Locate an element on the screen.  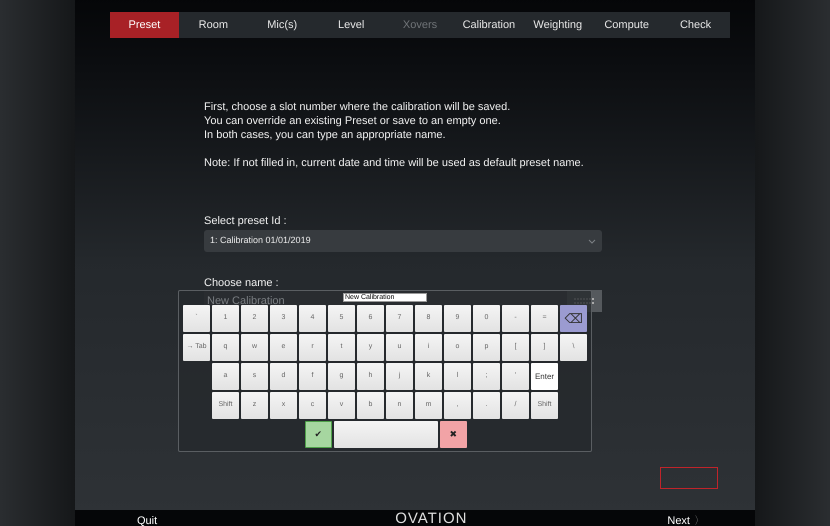
name-placeholder: New Calibration is located at coordinates (246, 301).